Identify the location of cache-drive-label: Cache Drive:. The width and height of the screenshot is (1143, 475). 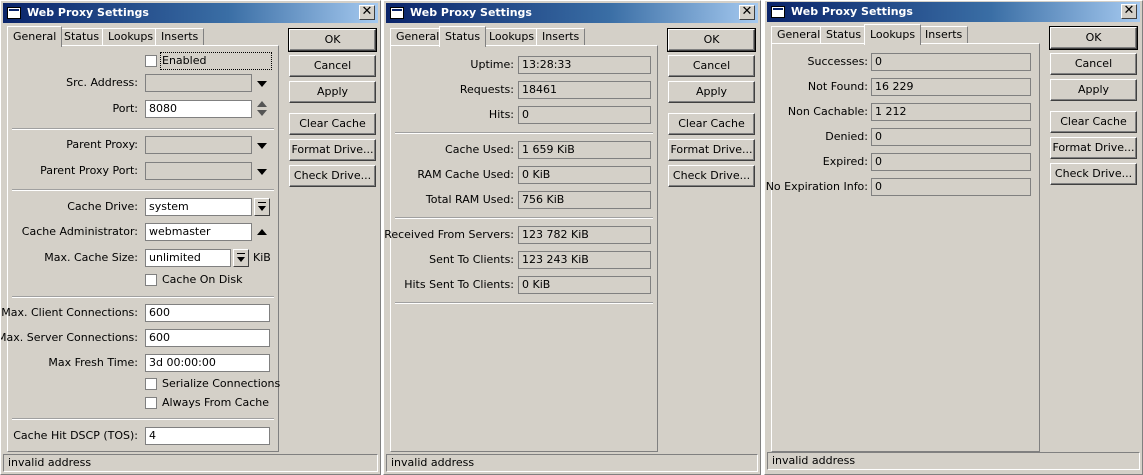
(102, 206).